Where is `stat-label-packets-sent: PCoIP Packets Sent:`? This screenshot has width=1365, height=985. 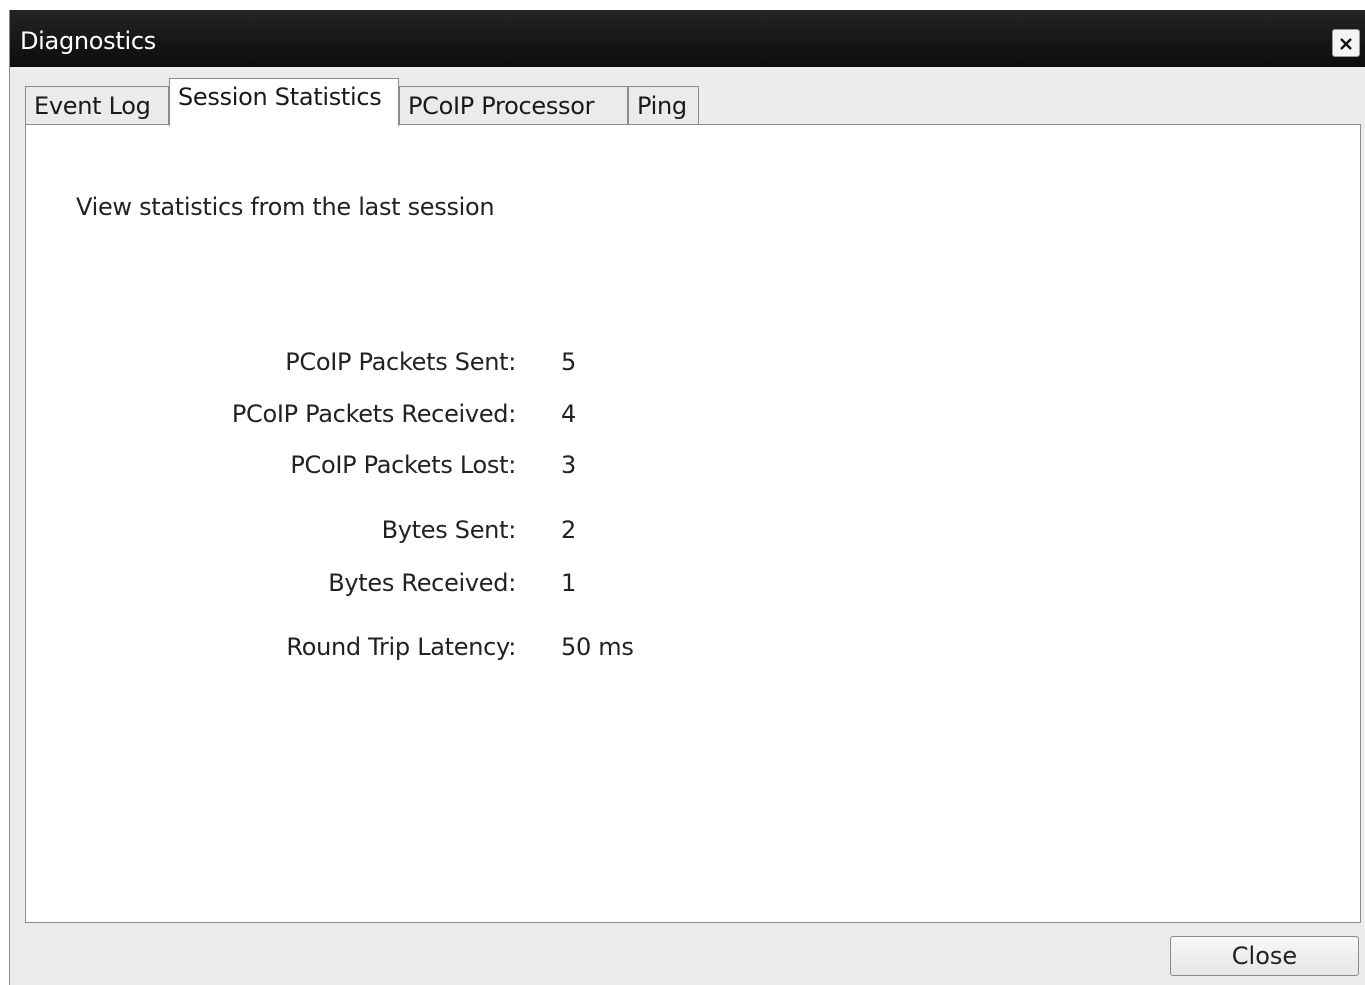 stat-label-packets-sent: PCoIP Packets Sent: is located at coordinates (400, 362).